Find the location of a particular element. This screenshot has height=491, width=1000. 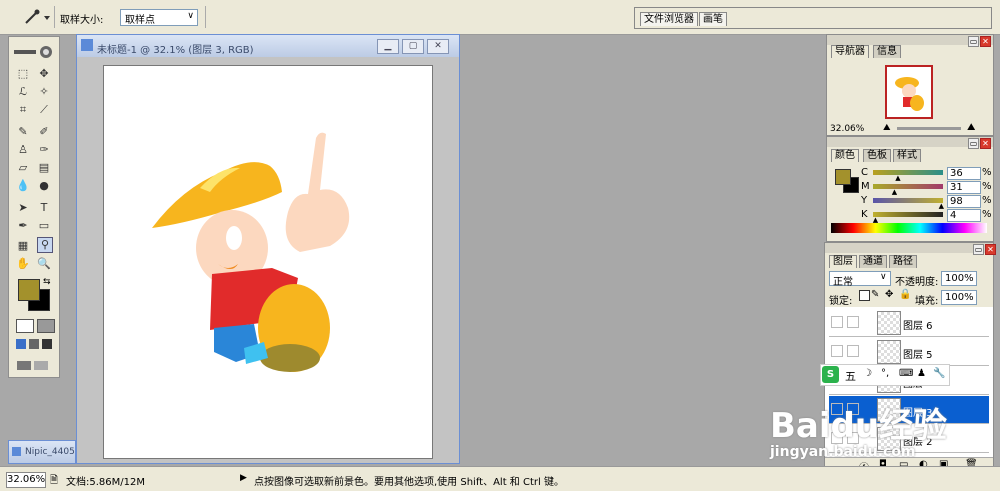

close-button: ✕ is located at coordinates (438, 46).